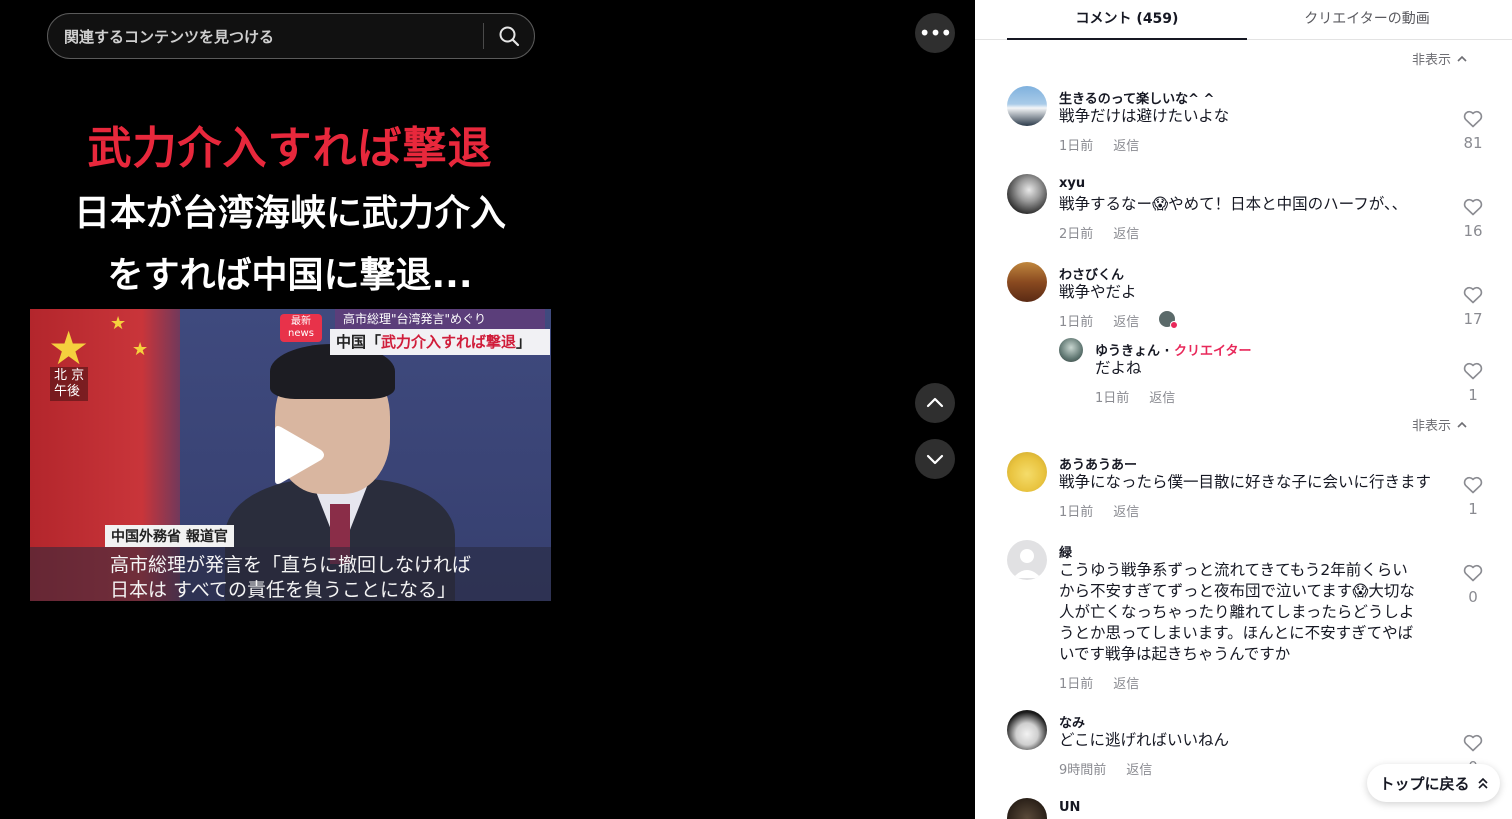  I want to click on reply-author: ゆうきょん · クリエイター, so click(1173, 349).